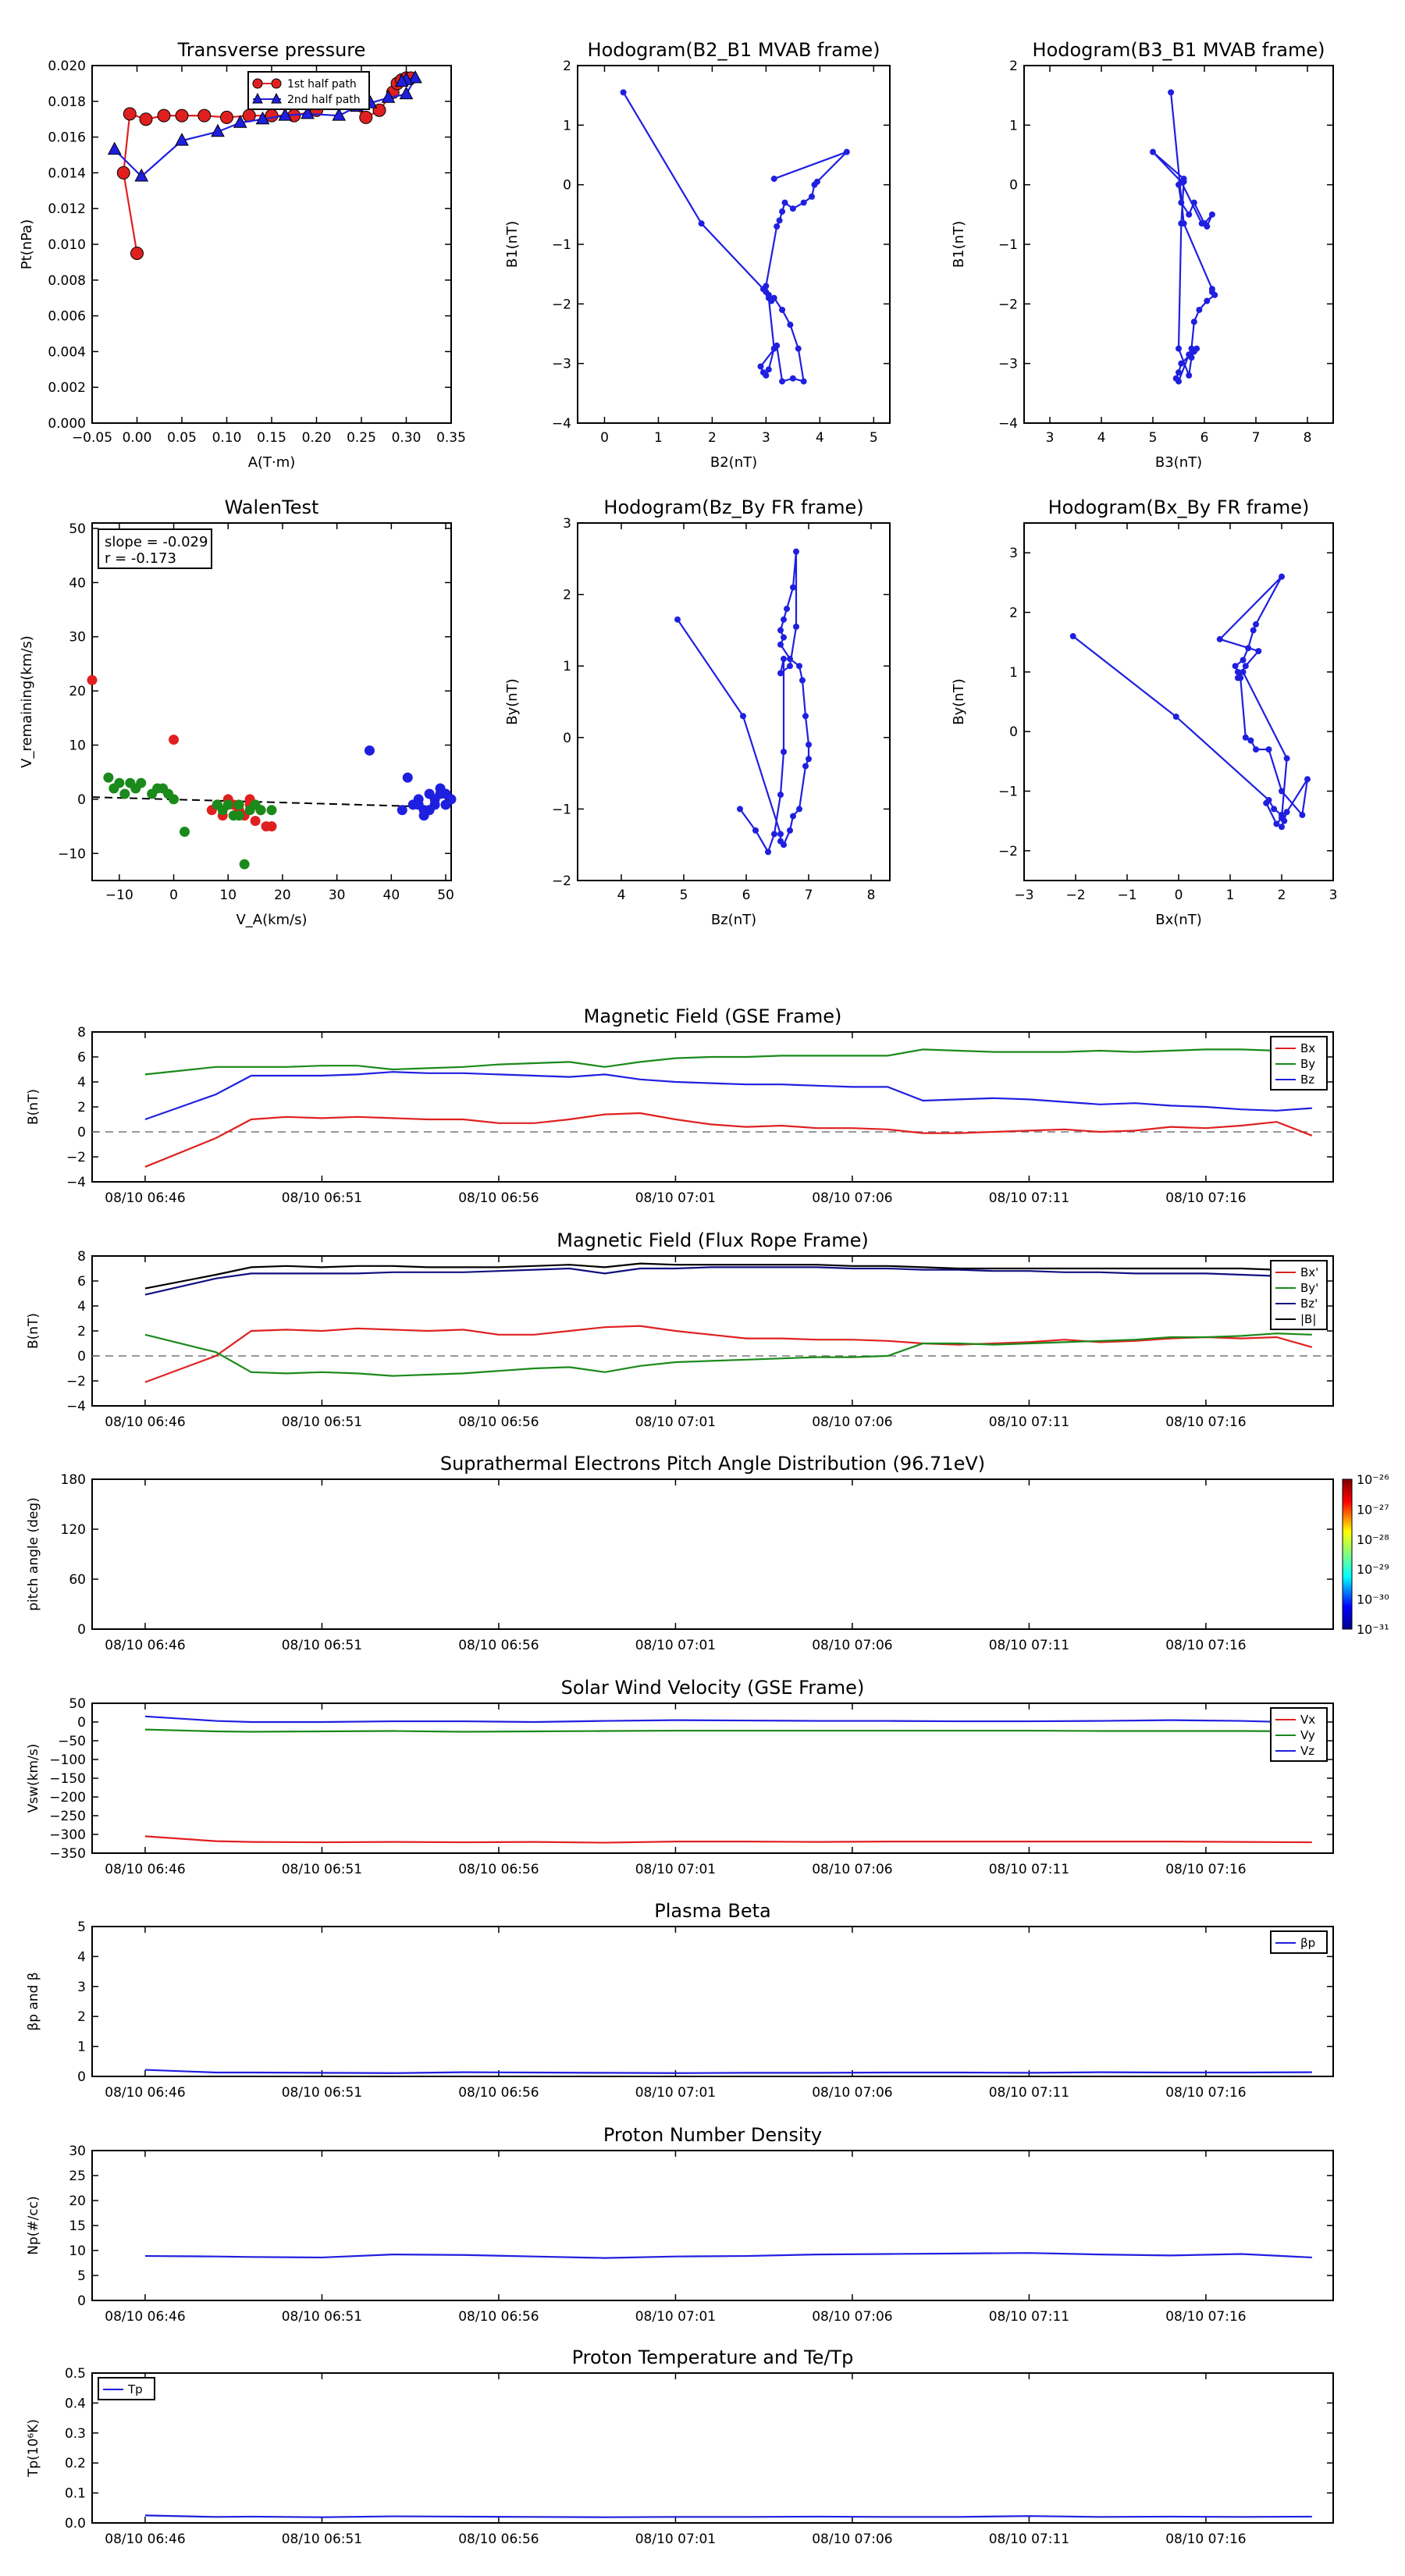 Image resolution: width=1405 pixels, height=2576 pixels. What do you see at coordinates (140, 558) in the screenshot?
I see `annotation-text: r = -0.173` at bounding box center [140, 558].